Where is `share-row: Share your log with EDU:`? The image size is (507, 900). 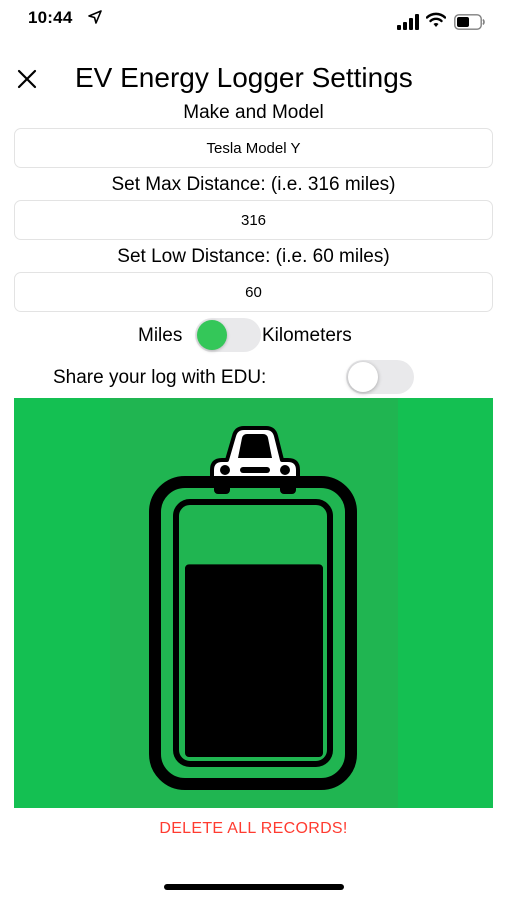 share-row: Share your log with EDU: is located at coordinates (253, 377).